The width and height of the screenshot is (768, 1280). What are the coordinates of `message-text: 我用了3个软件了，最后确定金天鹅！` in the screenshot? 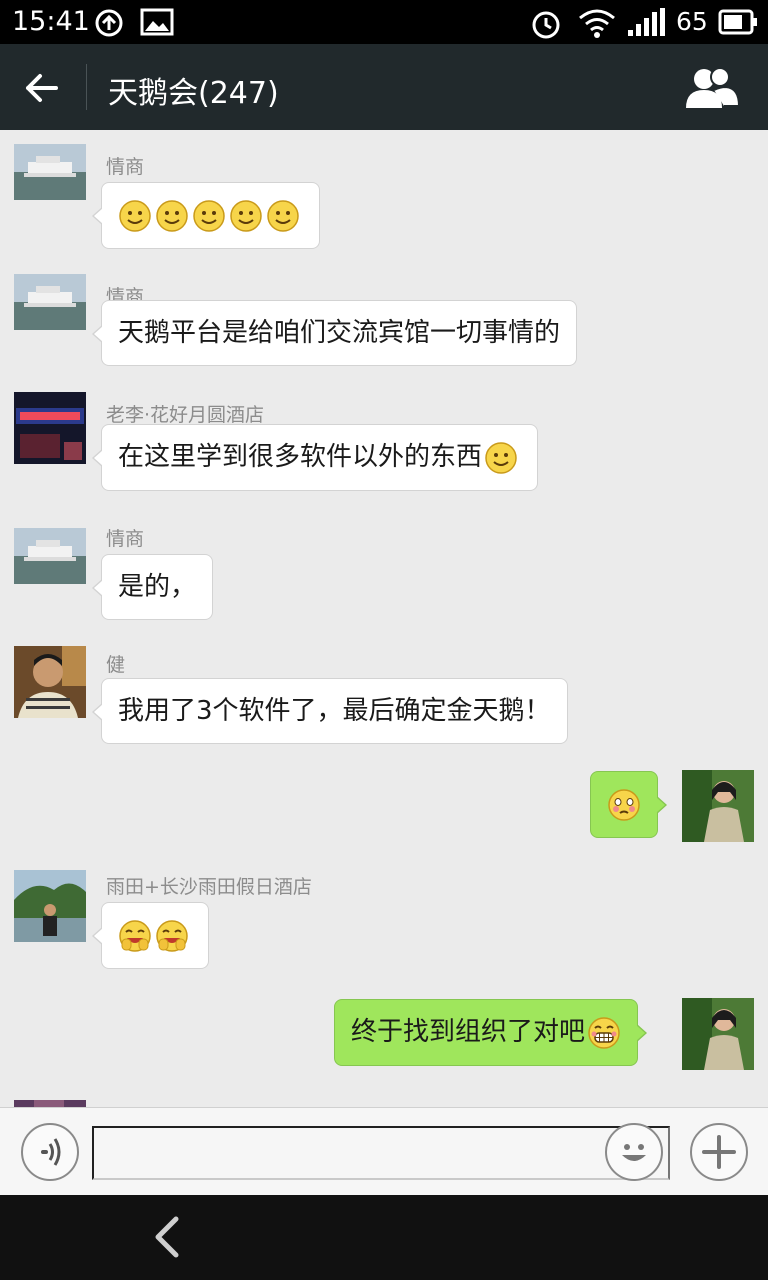 It's located at (334, 711).